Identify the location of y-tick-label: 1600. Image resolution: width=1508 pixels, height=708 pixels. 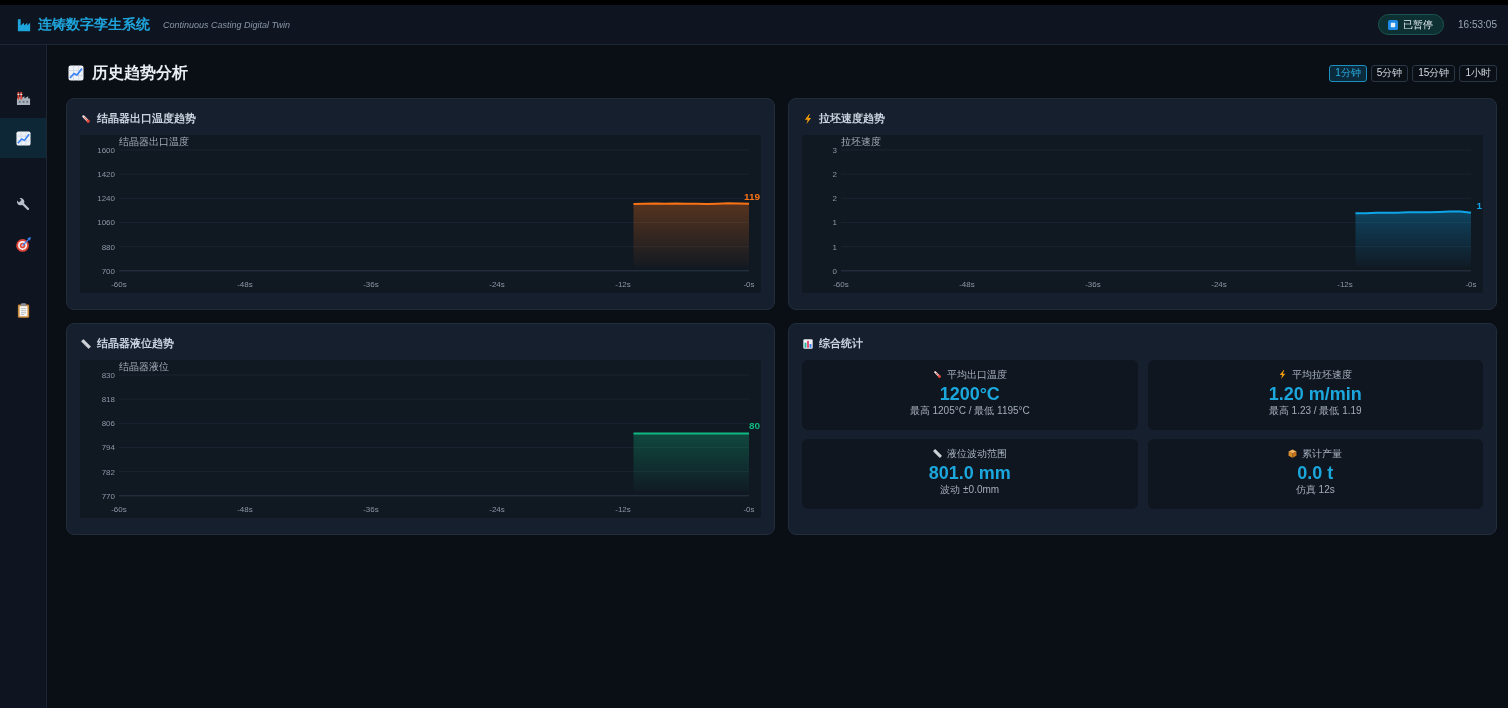
(106, 150).